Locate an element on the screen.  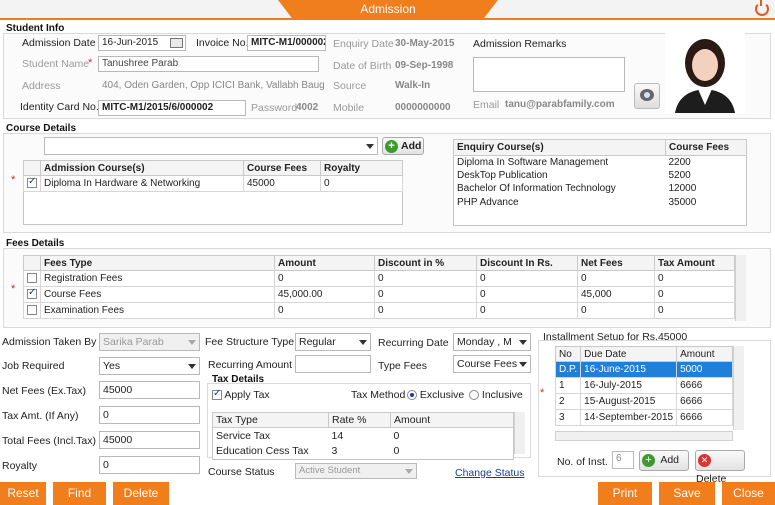
close-button: Close is located at coordinates (748, 493).